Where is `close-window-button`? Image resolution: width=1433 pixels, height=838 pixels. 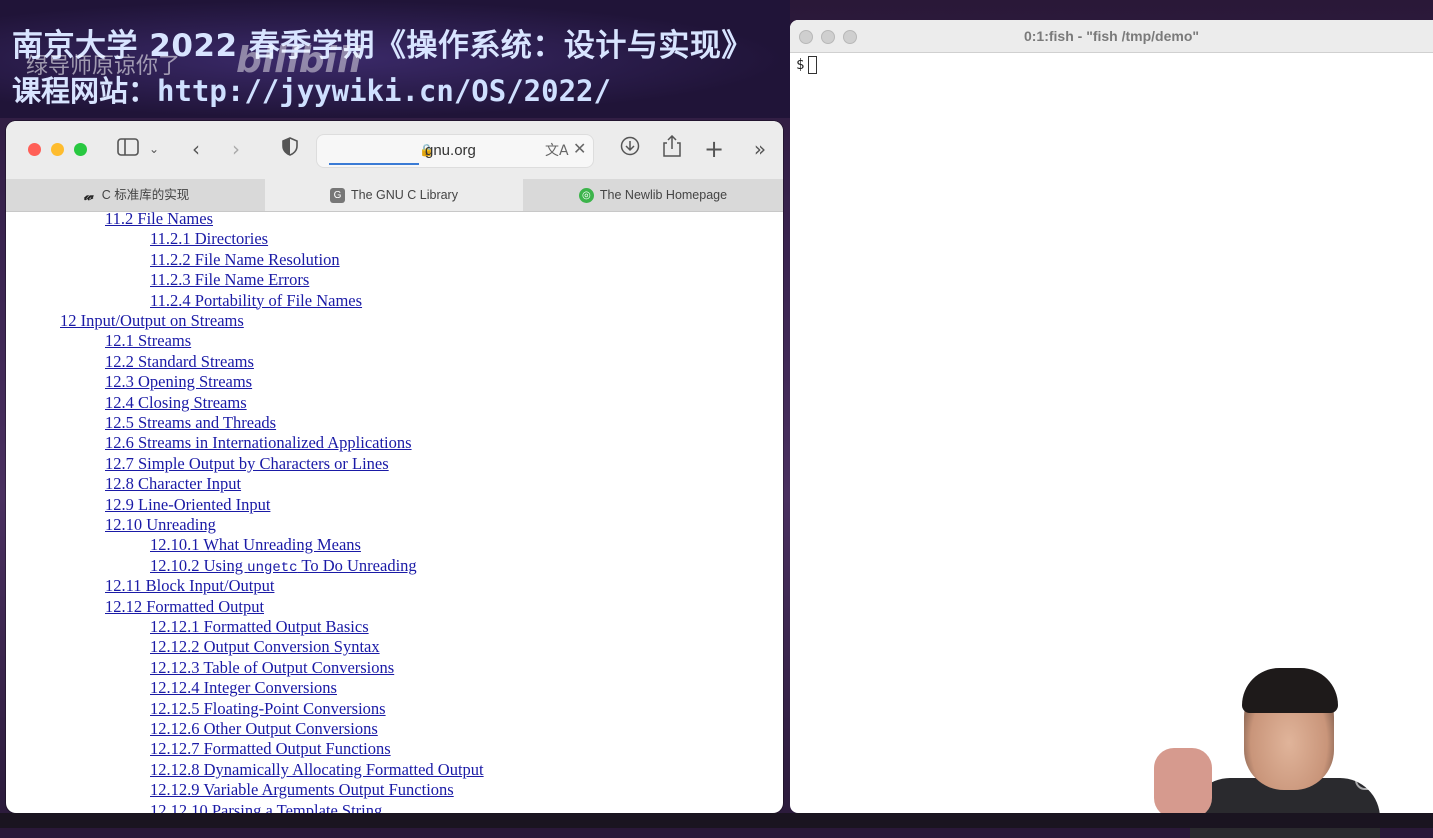
close-window-button is located at coordinates (34, 149).